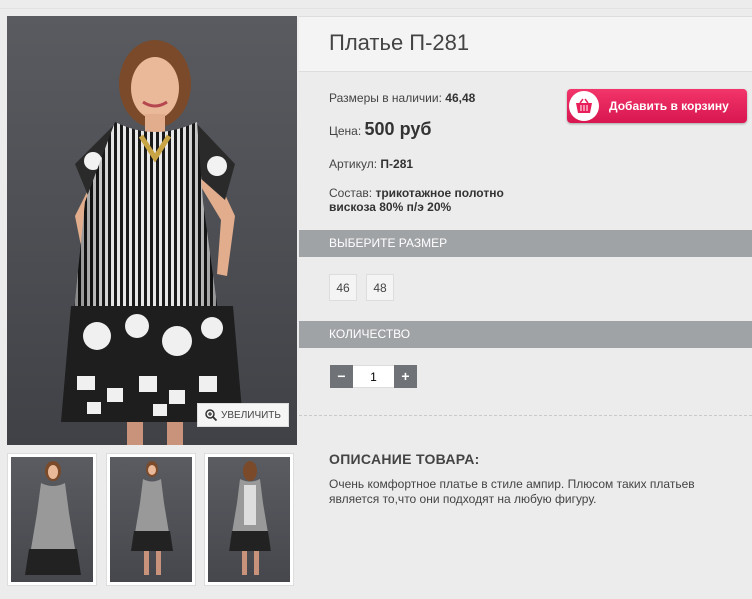 This screenshot has height=599, width=752. I want to click on quantity-input, so click(373, 376).